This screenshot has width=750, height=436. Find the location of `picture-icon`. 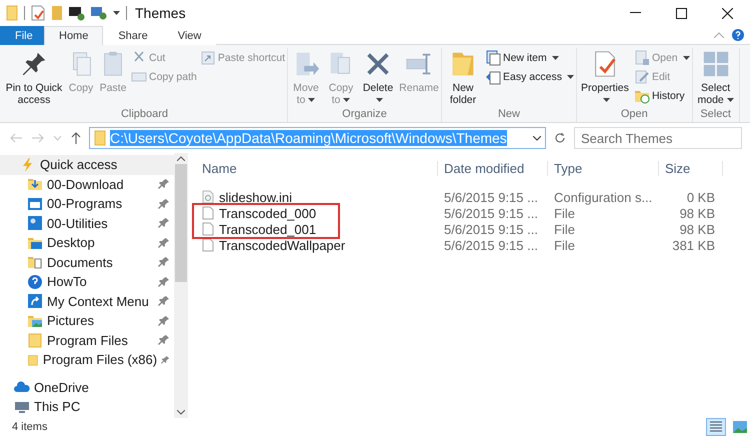

picture-icon is located at coordinates (740, 427).